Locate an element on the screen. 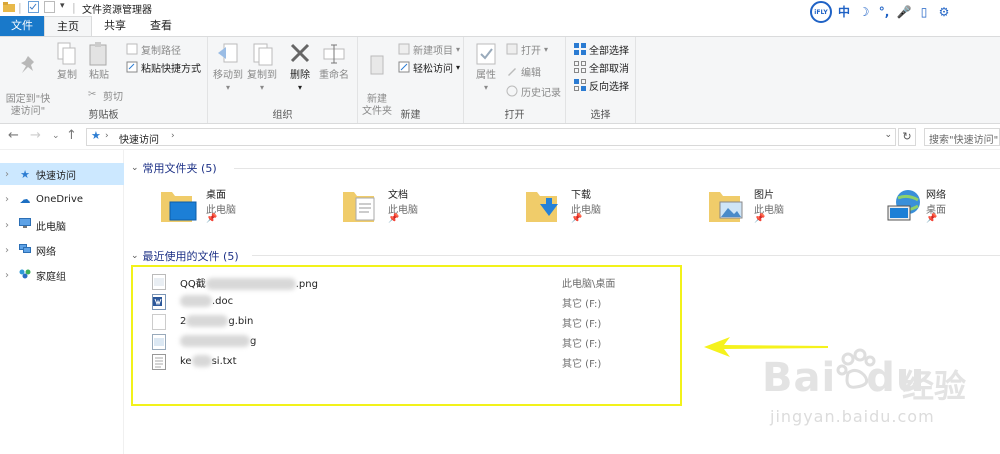 This screenshot has width=1000, height=454. select-none-button: 全部取消 is located at coordinates (601, 67).